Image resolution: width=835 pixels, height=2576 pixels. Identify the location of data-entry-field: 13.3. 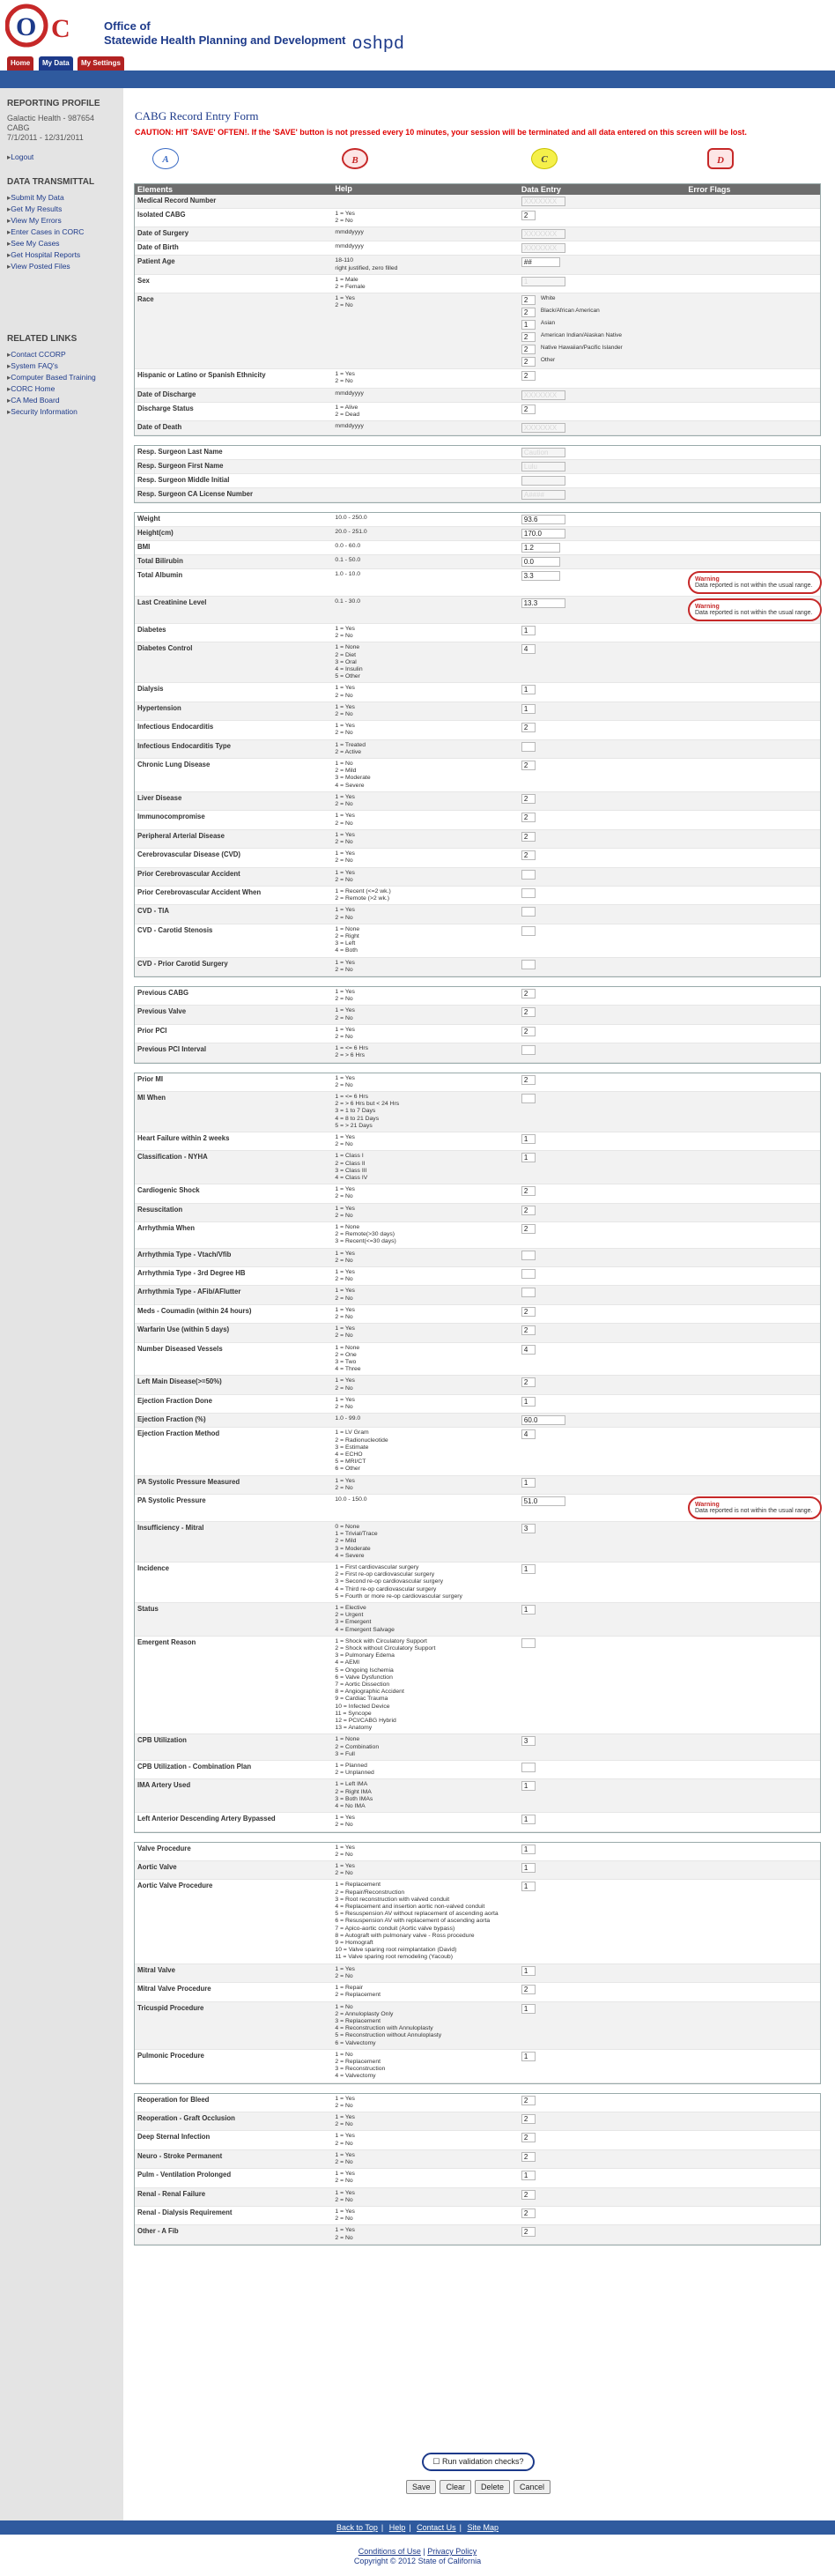
(543, 603).